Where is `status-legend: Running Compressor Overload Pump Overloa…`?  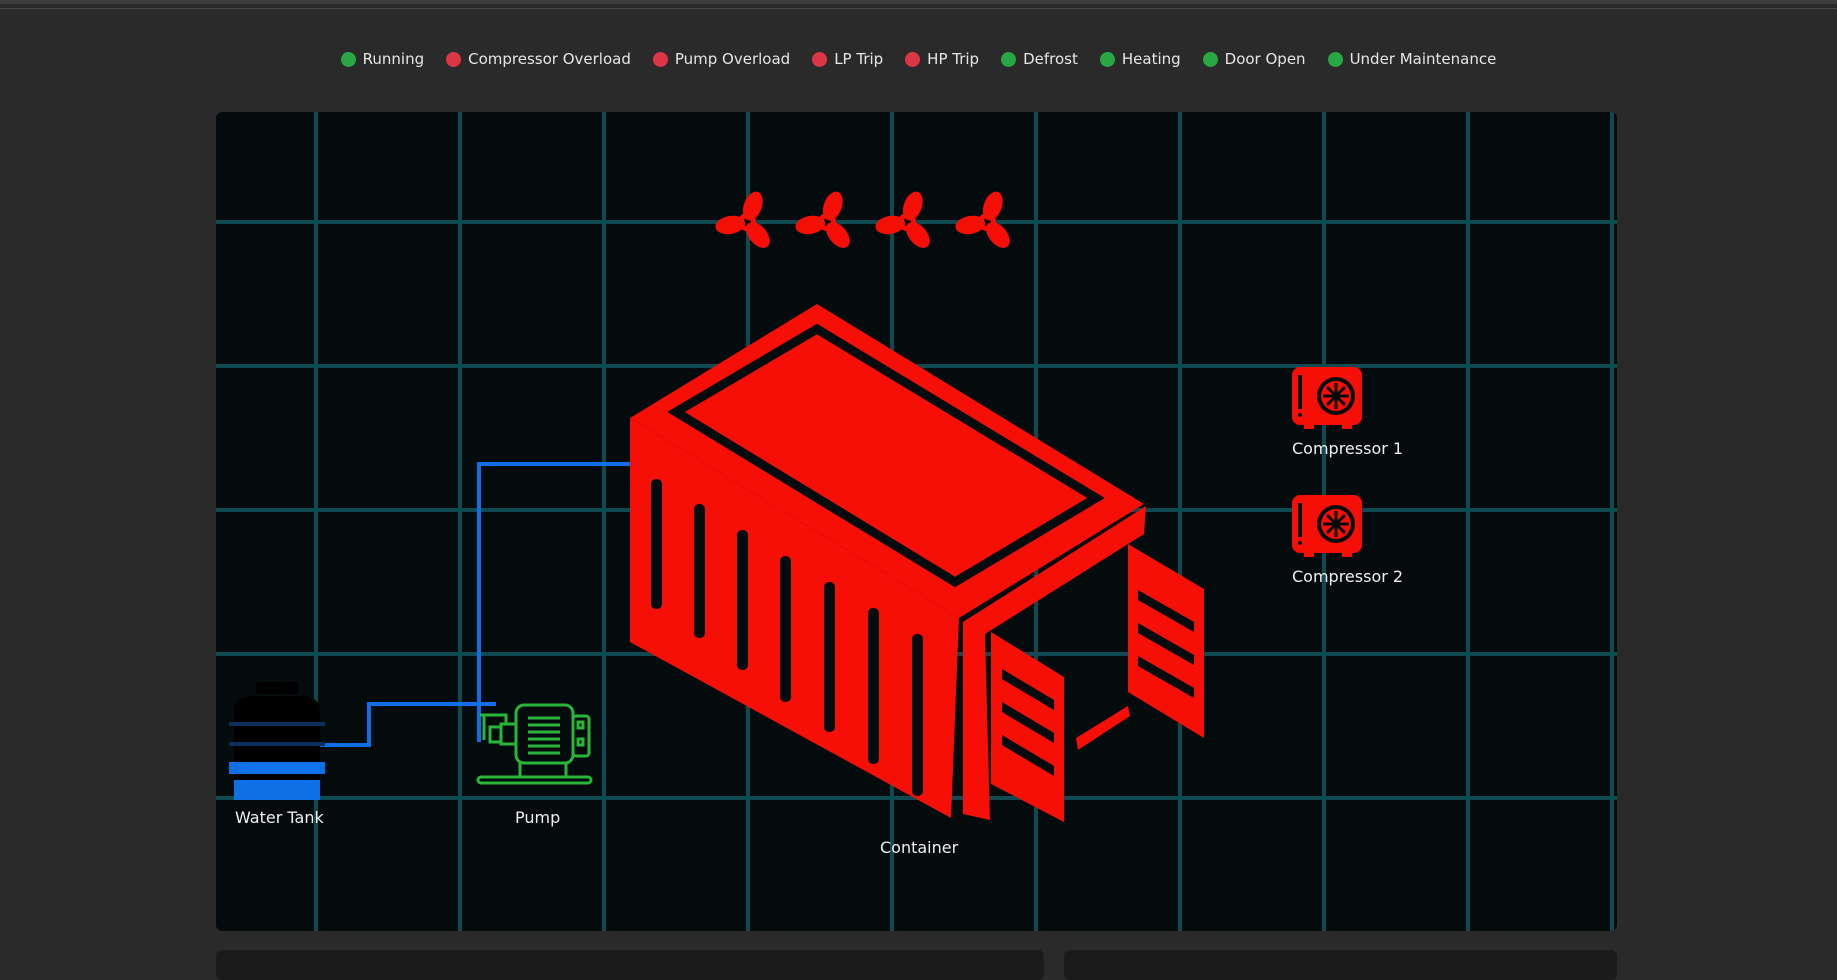 status-legend: Running Compressor Overload Pump Overloa… is located at coordinates (918, 59).